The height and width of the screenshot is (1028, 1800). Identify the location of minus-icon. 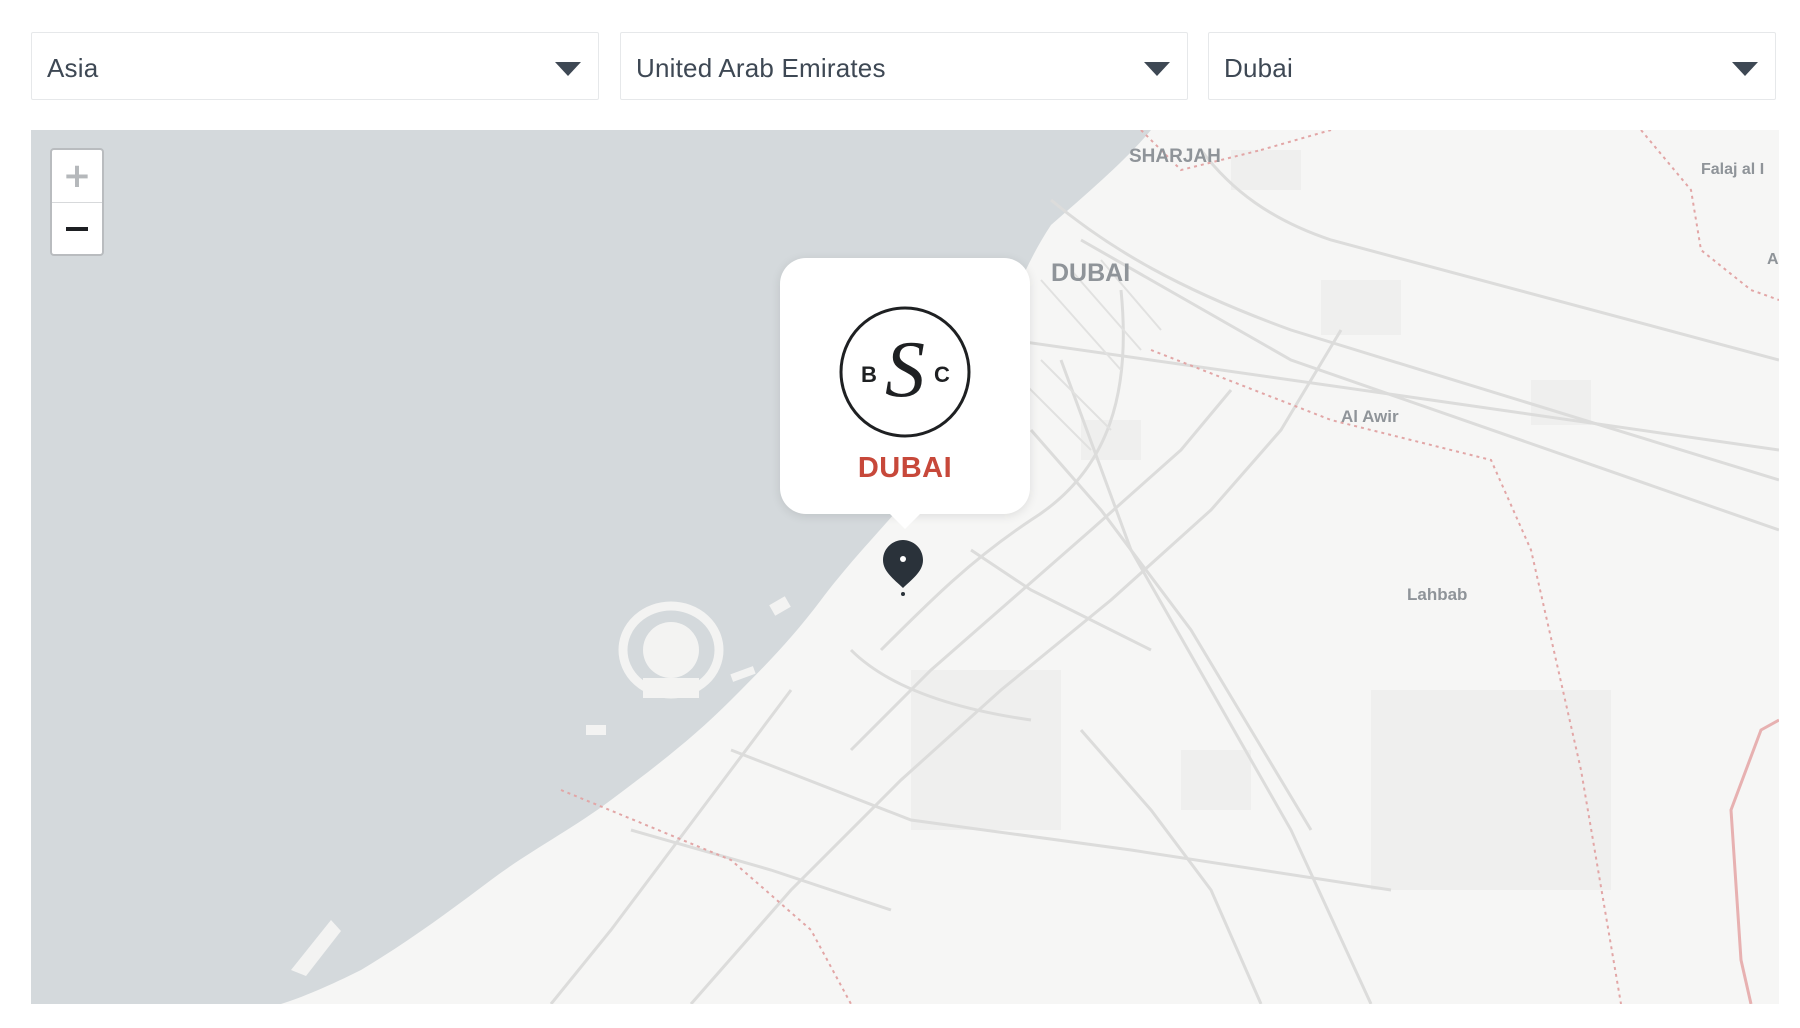
(77, 229).